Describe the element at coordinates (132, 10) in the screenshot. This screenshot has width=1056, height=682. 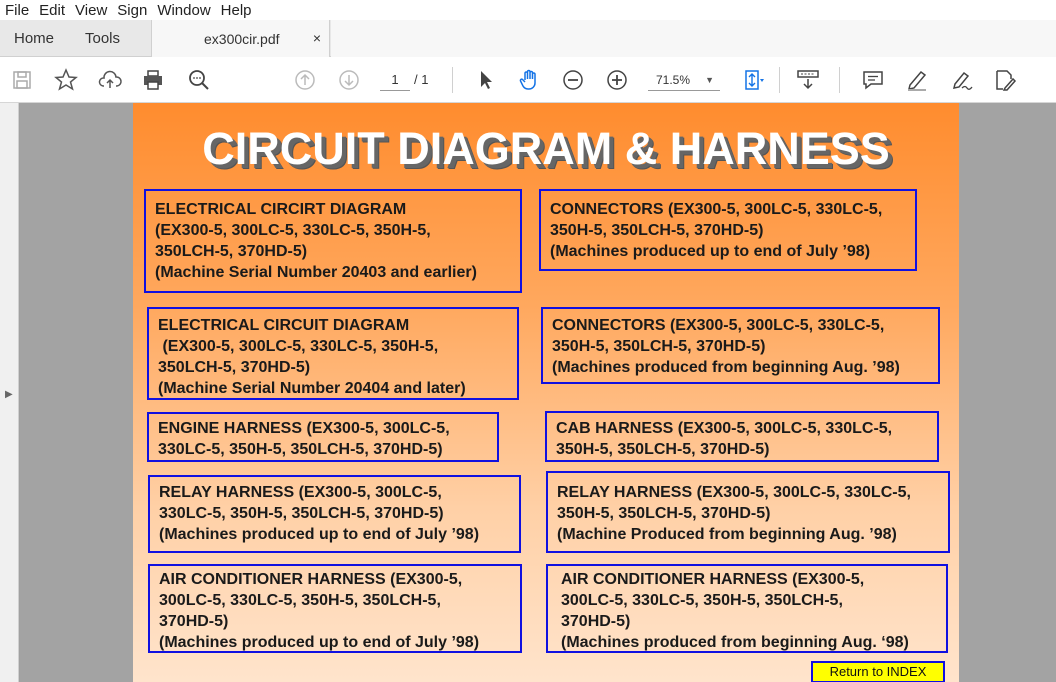
I see `menu-sign: Sign` at that location.